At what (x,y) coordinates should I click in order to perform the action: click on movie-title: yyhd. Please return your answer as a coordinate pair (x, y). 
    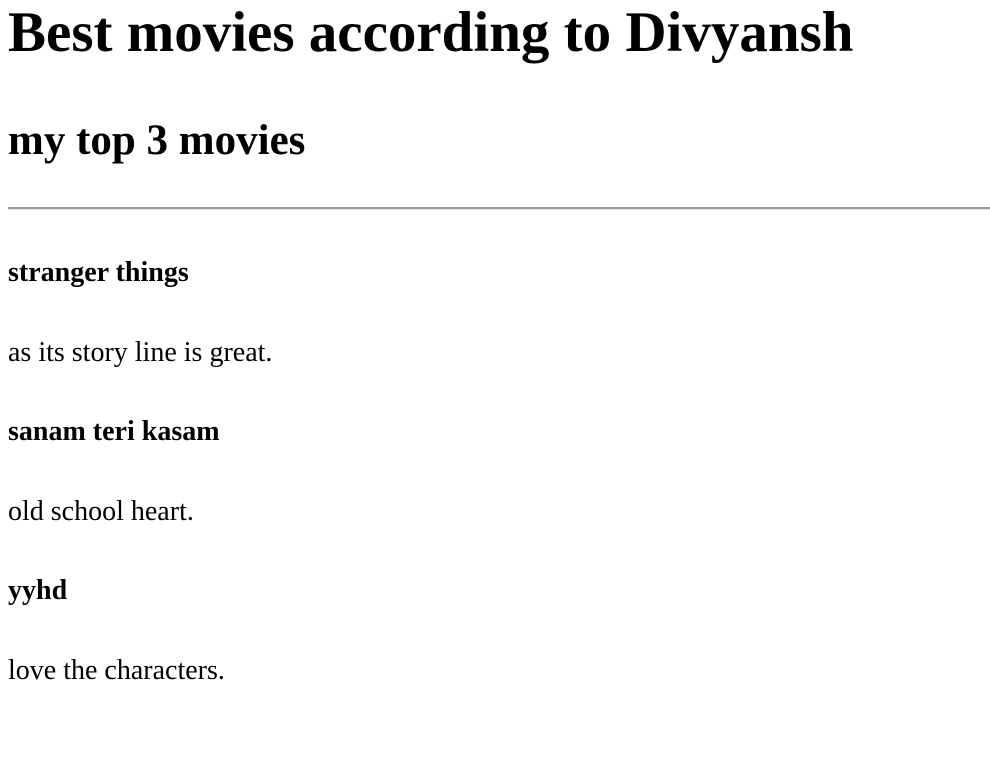
    Looking at the image, I should click on (38, 590).